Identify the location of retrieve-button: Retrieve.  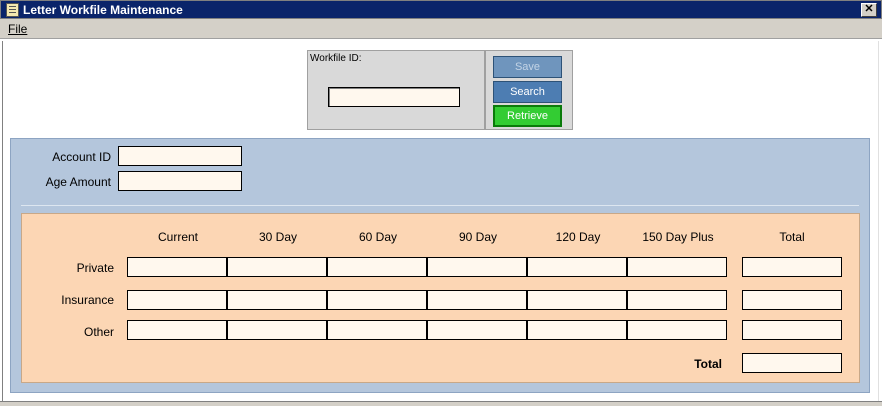
(527, 116).